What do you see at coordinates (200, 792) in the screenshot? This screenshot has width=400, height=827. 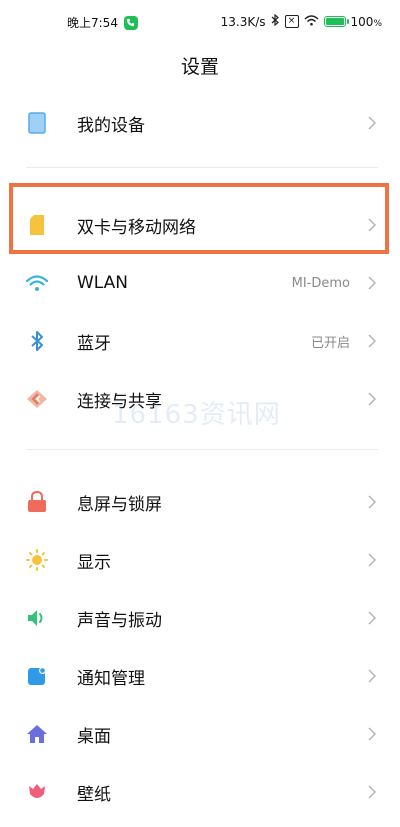 I see `settings-item-wallpaper: 壁纸` at bounding box center [200, 792].